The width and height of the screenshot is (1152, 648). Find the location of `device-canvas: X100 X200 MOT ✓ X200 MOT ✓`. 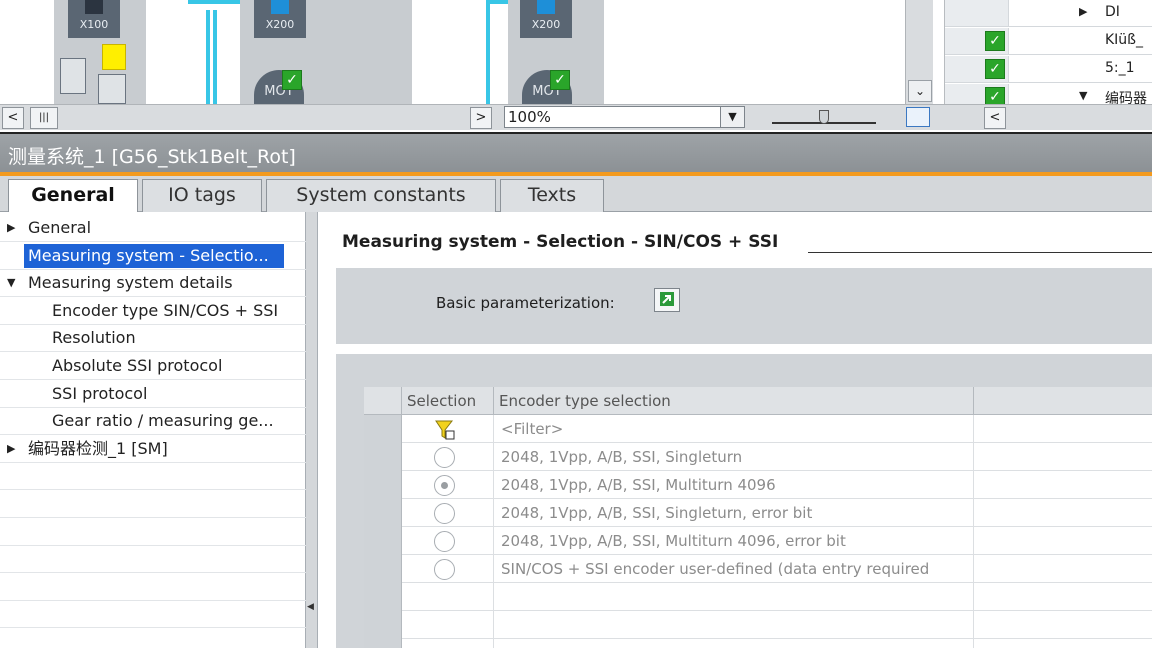

device-canvas: X100 X200 MOT ✓ X200 MOT ✓ is located at coordinates (452, 52).